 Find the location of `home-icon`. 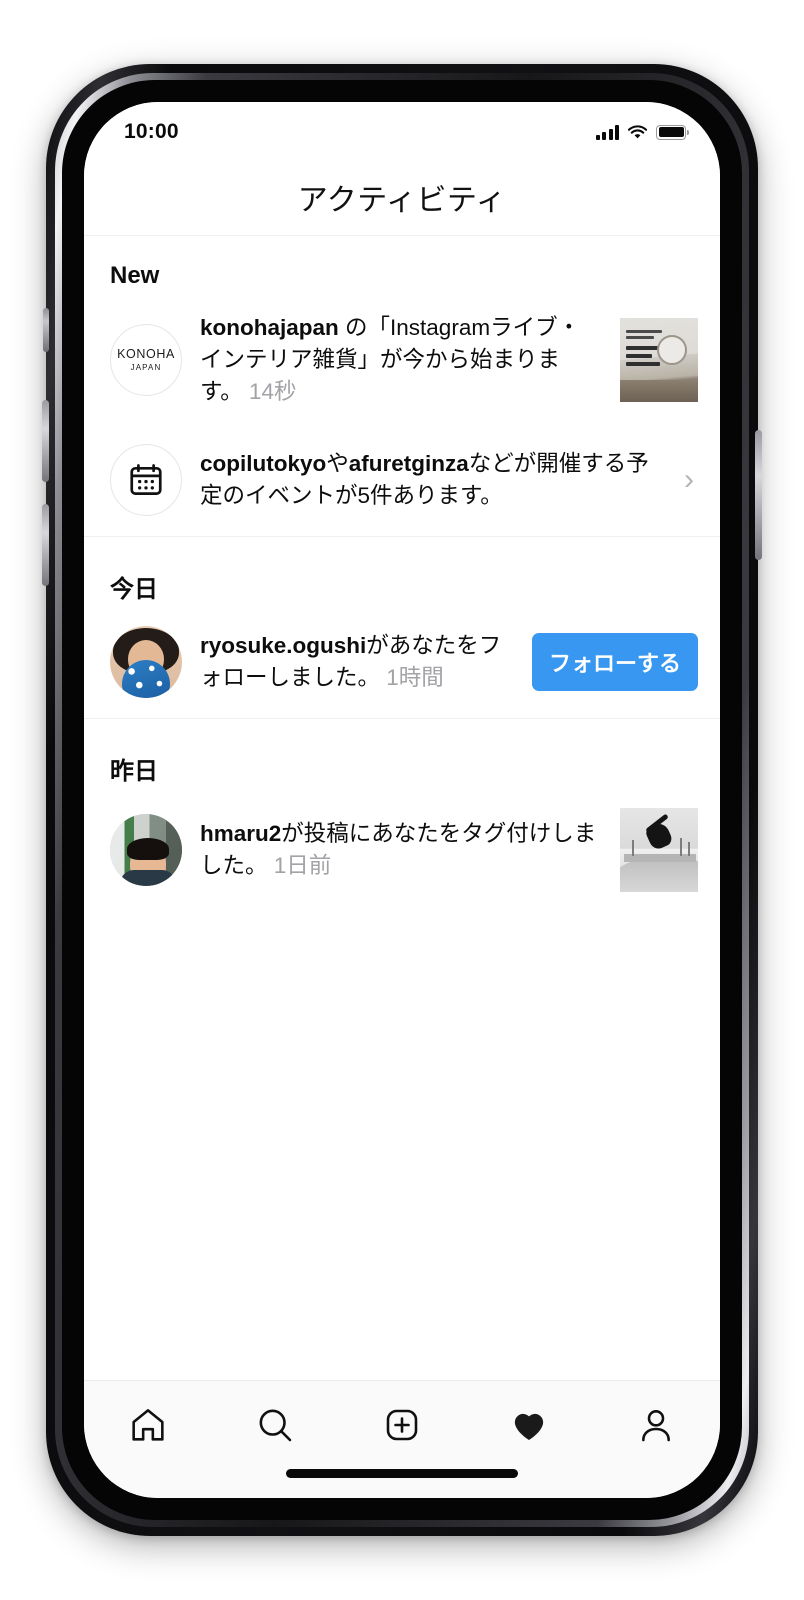

home-icon is located at coordinates (147, 1425).